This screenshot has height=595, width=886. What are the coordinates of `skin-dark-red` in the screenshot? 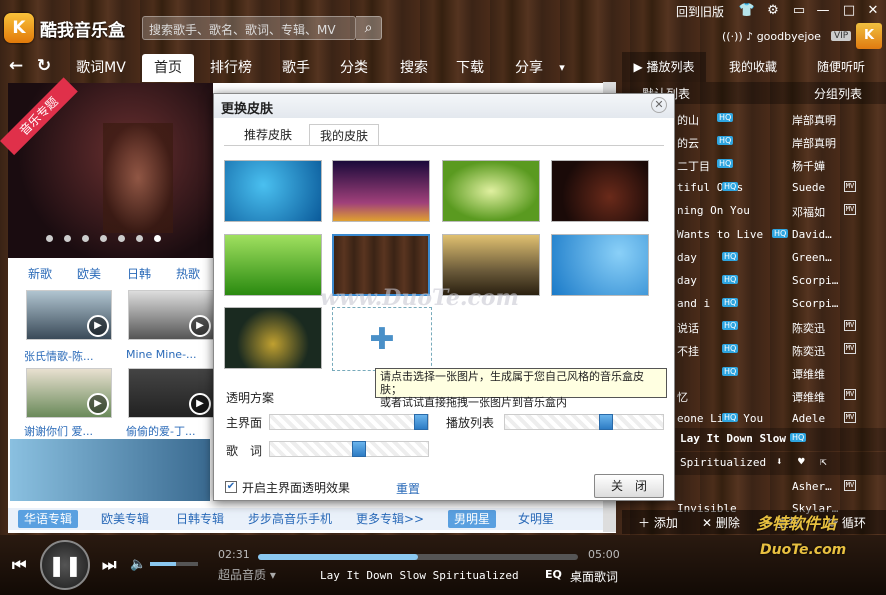 It's located at (600, 191).